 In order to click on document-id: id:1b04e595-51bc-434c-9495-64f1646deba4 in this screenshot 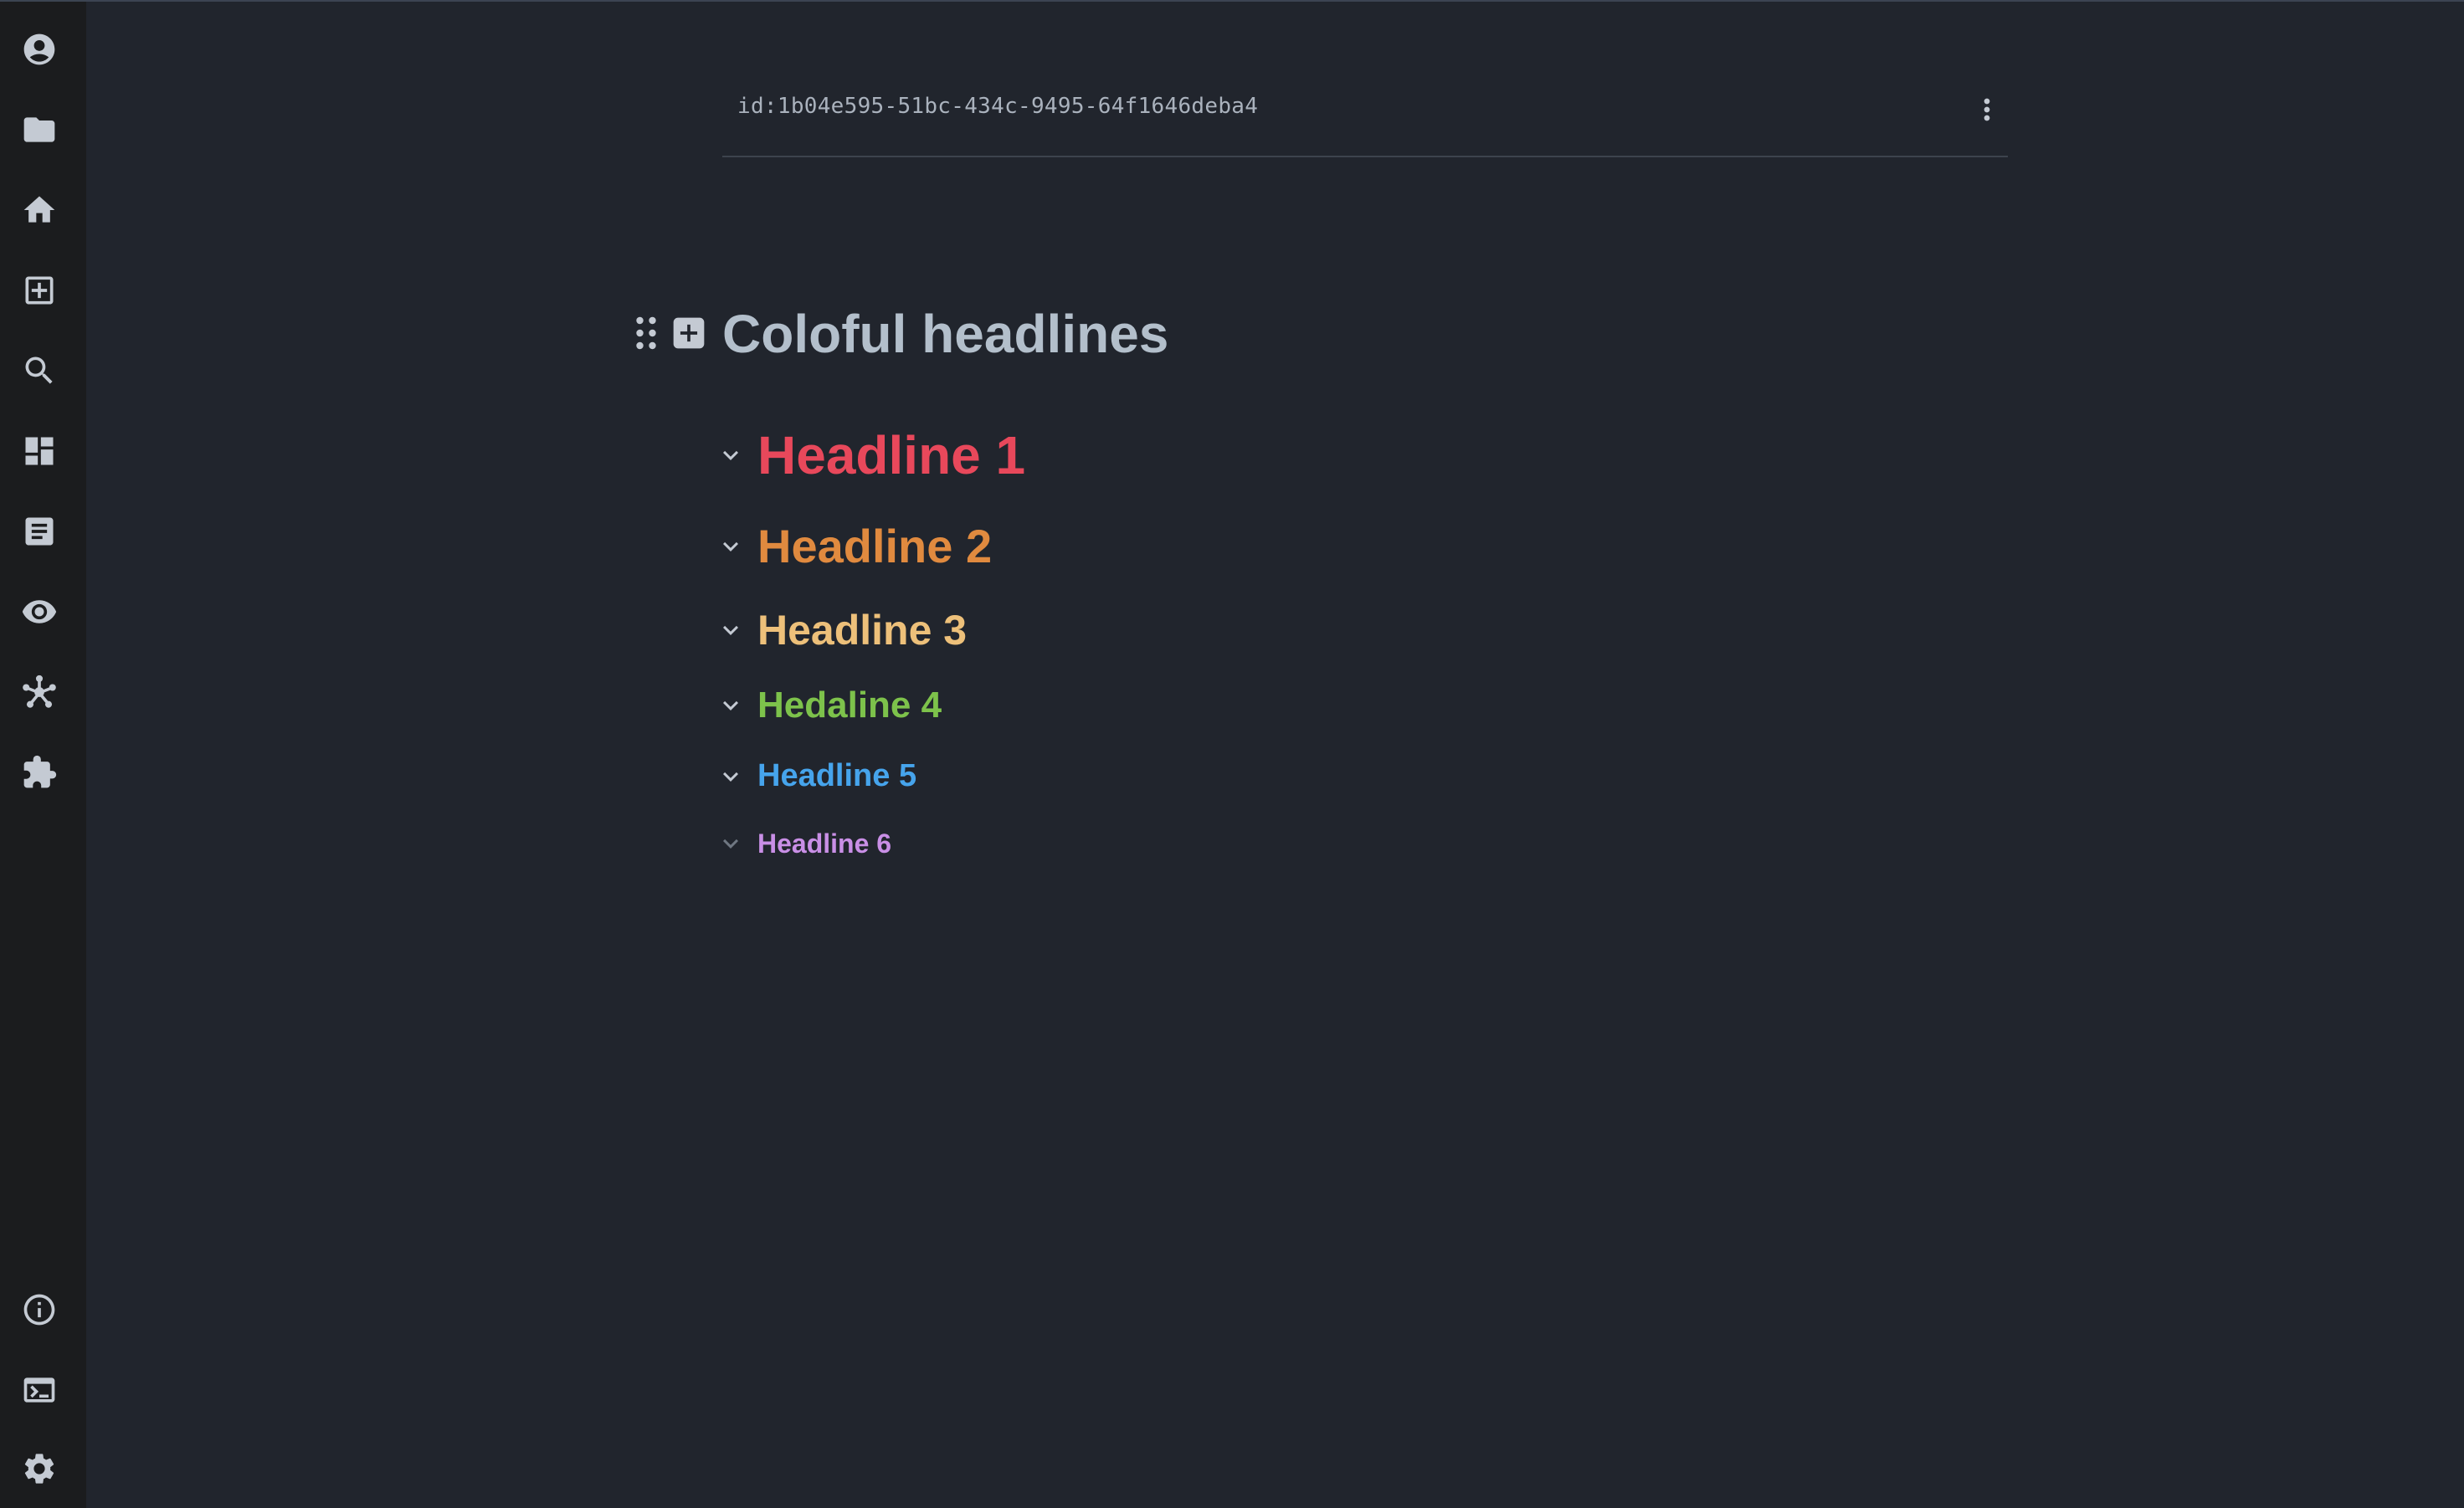, I will do `click(998, 106)`.